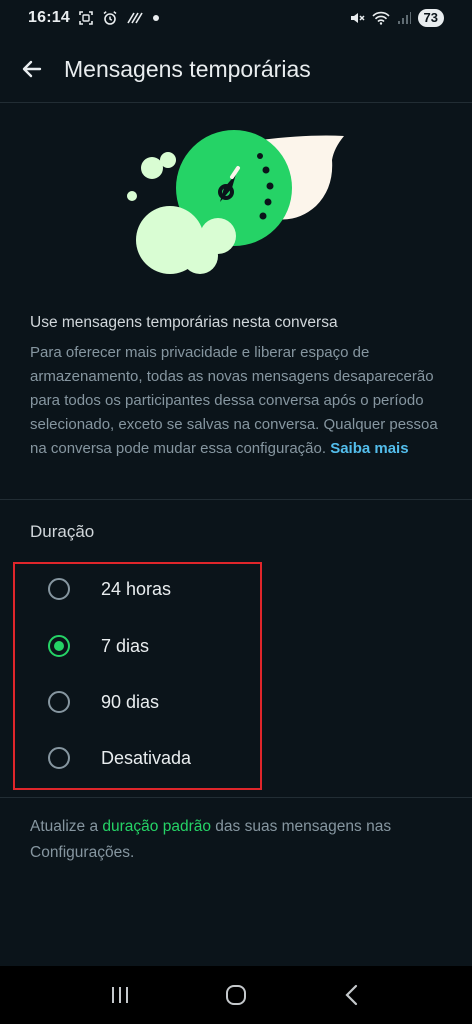  I want to click on nfc-icon, so click(135, 18).